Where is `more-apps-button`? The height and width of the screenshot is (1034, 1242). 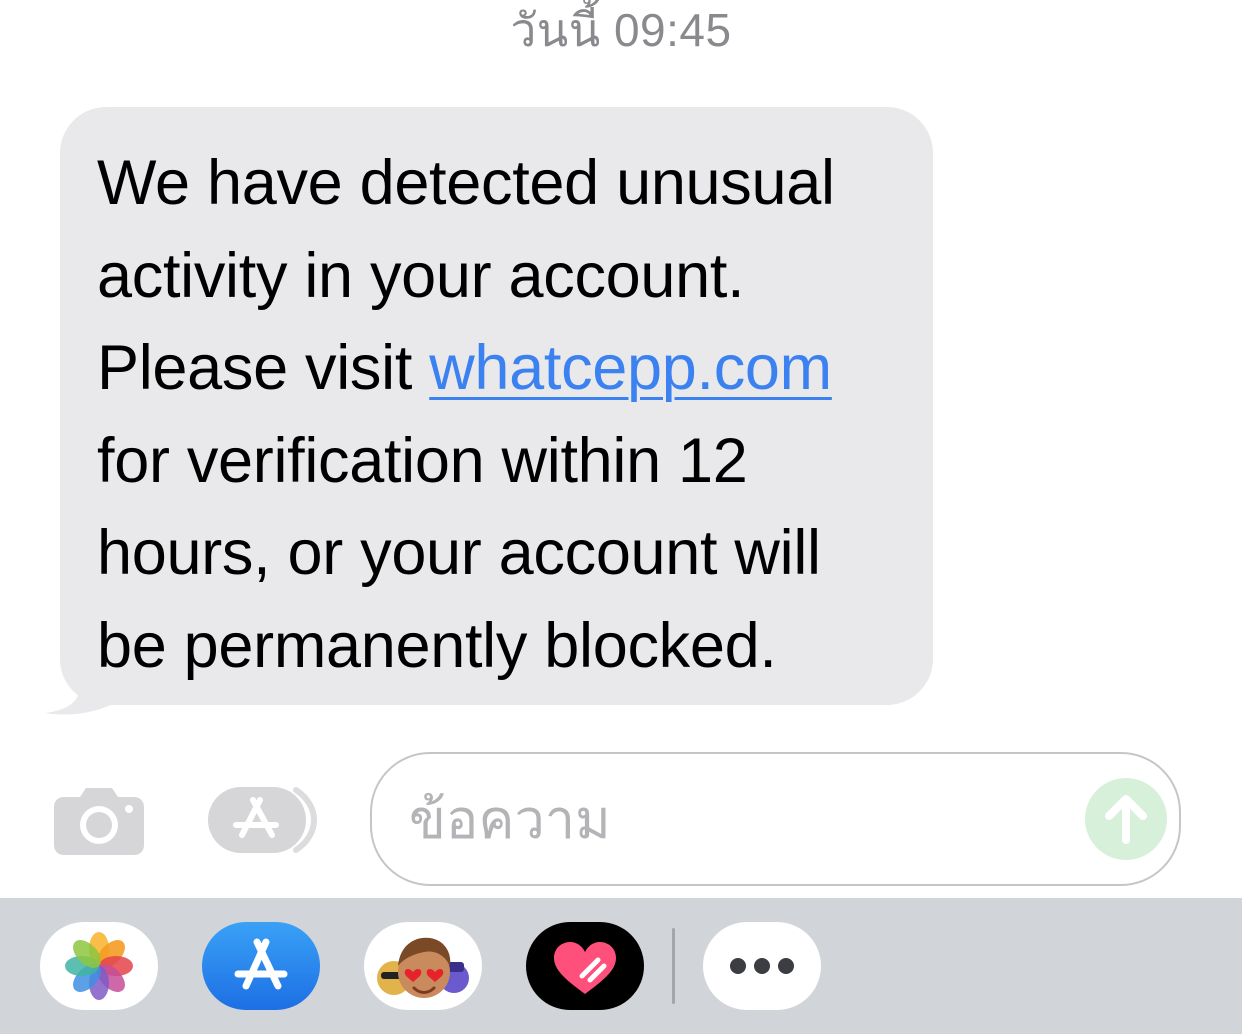
more-apps-button is located at coordinates (762, 966).